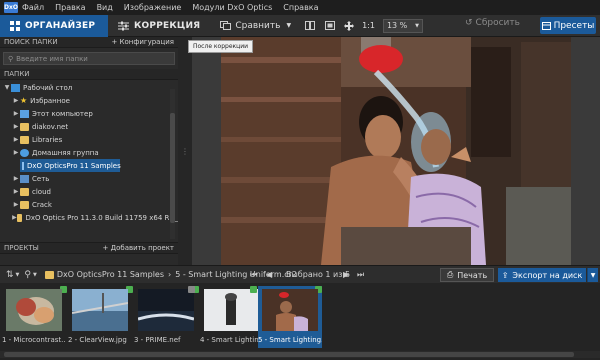 This screenshot has height=360, width=600. Describe the element at coordinates (89, 204) in the screenshot. I see `tree-item-crack: ▶ Crack` at that location.